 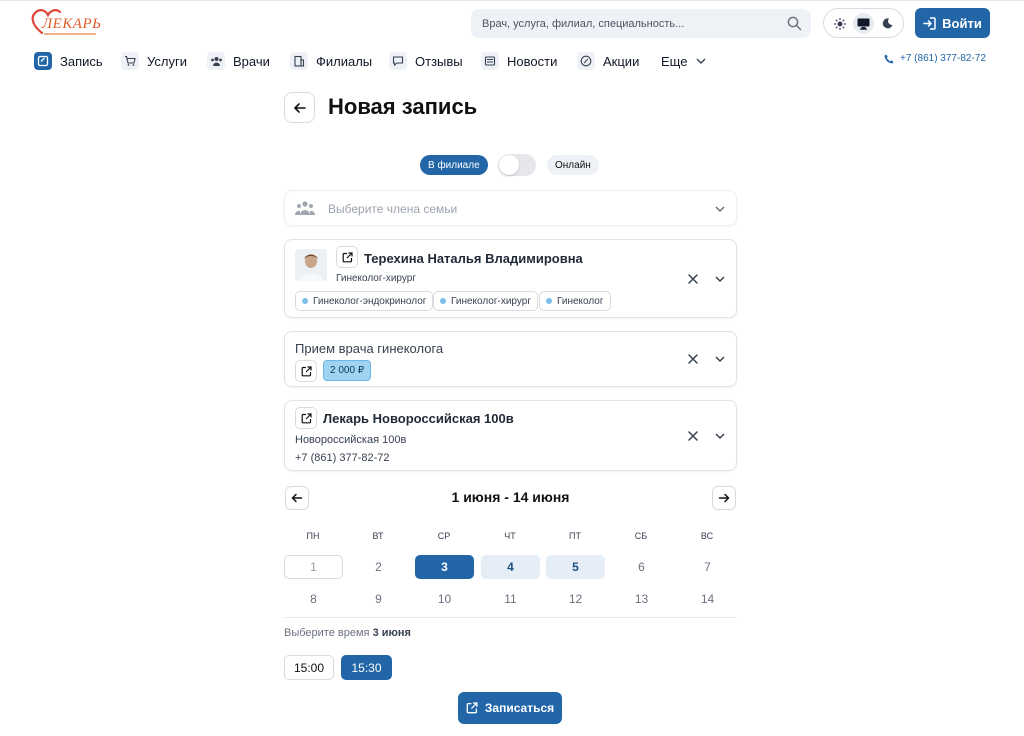 I want to click on mode-online-chip: Онлайн, so click(x=573, y=165).